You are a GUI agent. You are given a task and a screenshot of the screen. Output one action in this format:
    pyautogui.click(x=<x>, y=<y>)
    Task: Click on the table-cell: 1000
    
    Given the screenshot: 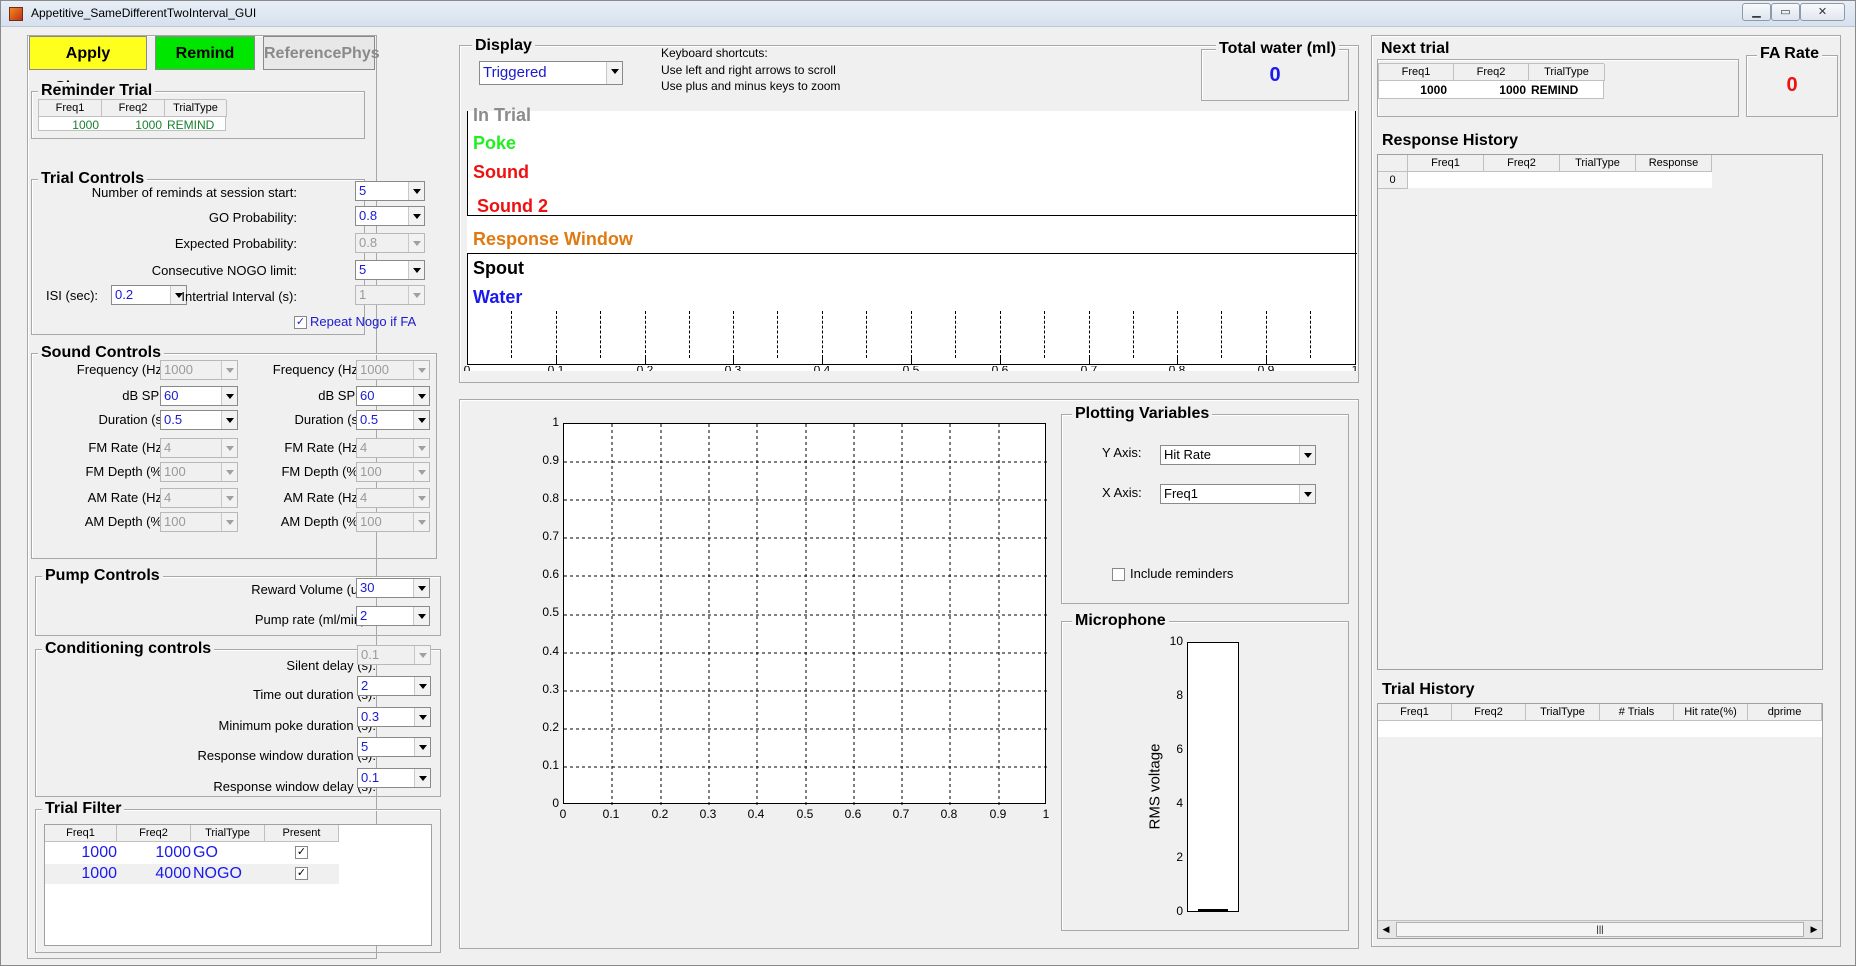 What is the action you would take?
    pyautogui.click(x=173, y=852)
    